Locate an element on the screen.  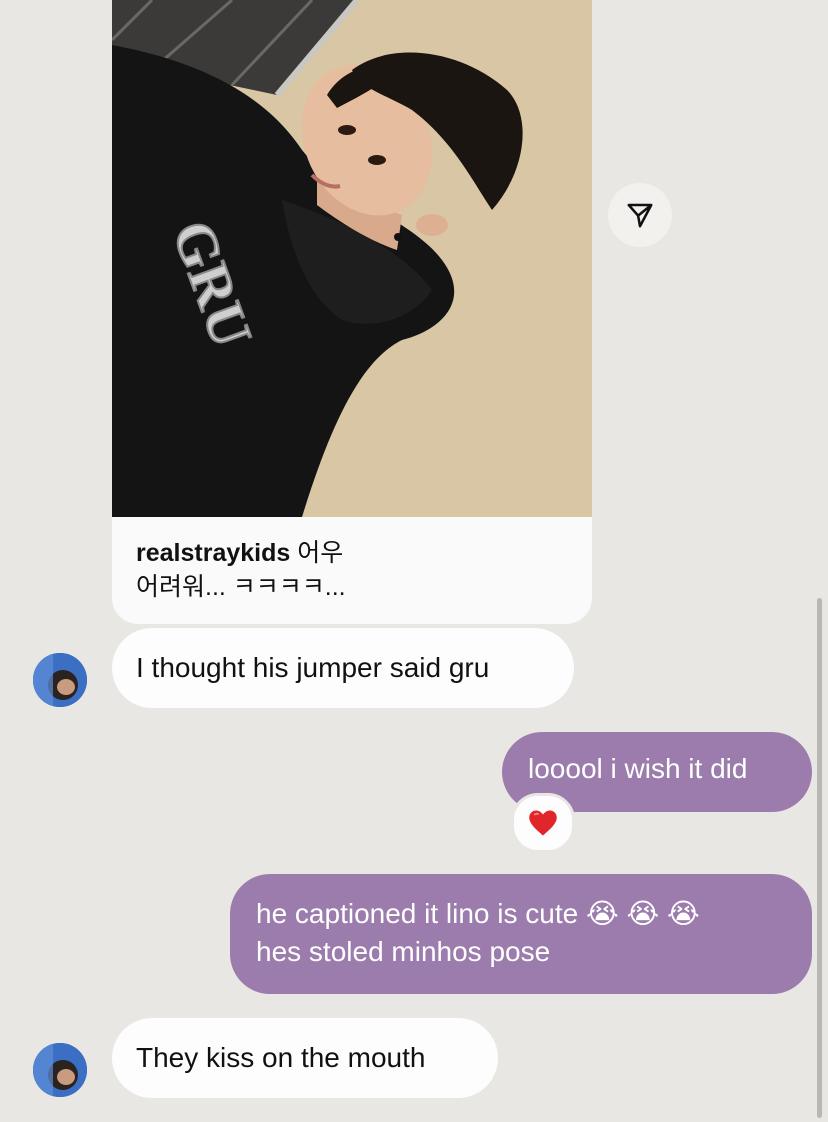
share-post-button is located at coordinates (640, 215).